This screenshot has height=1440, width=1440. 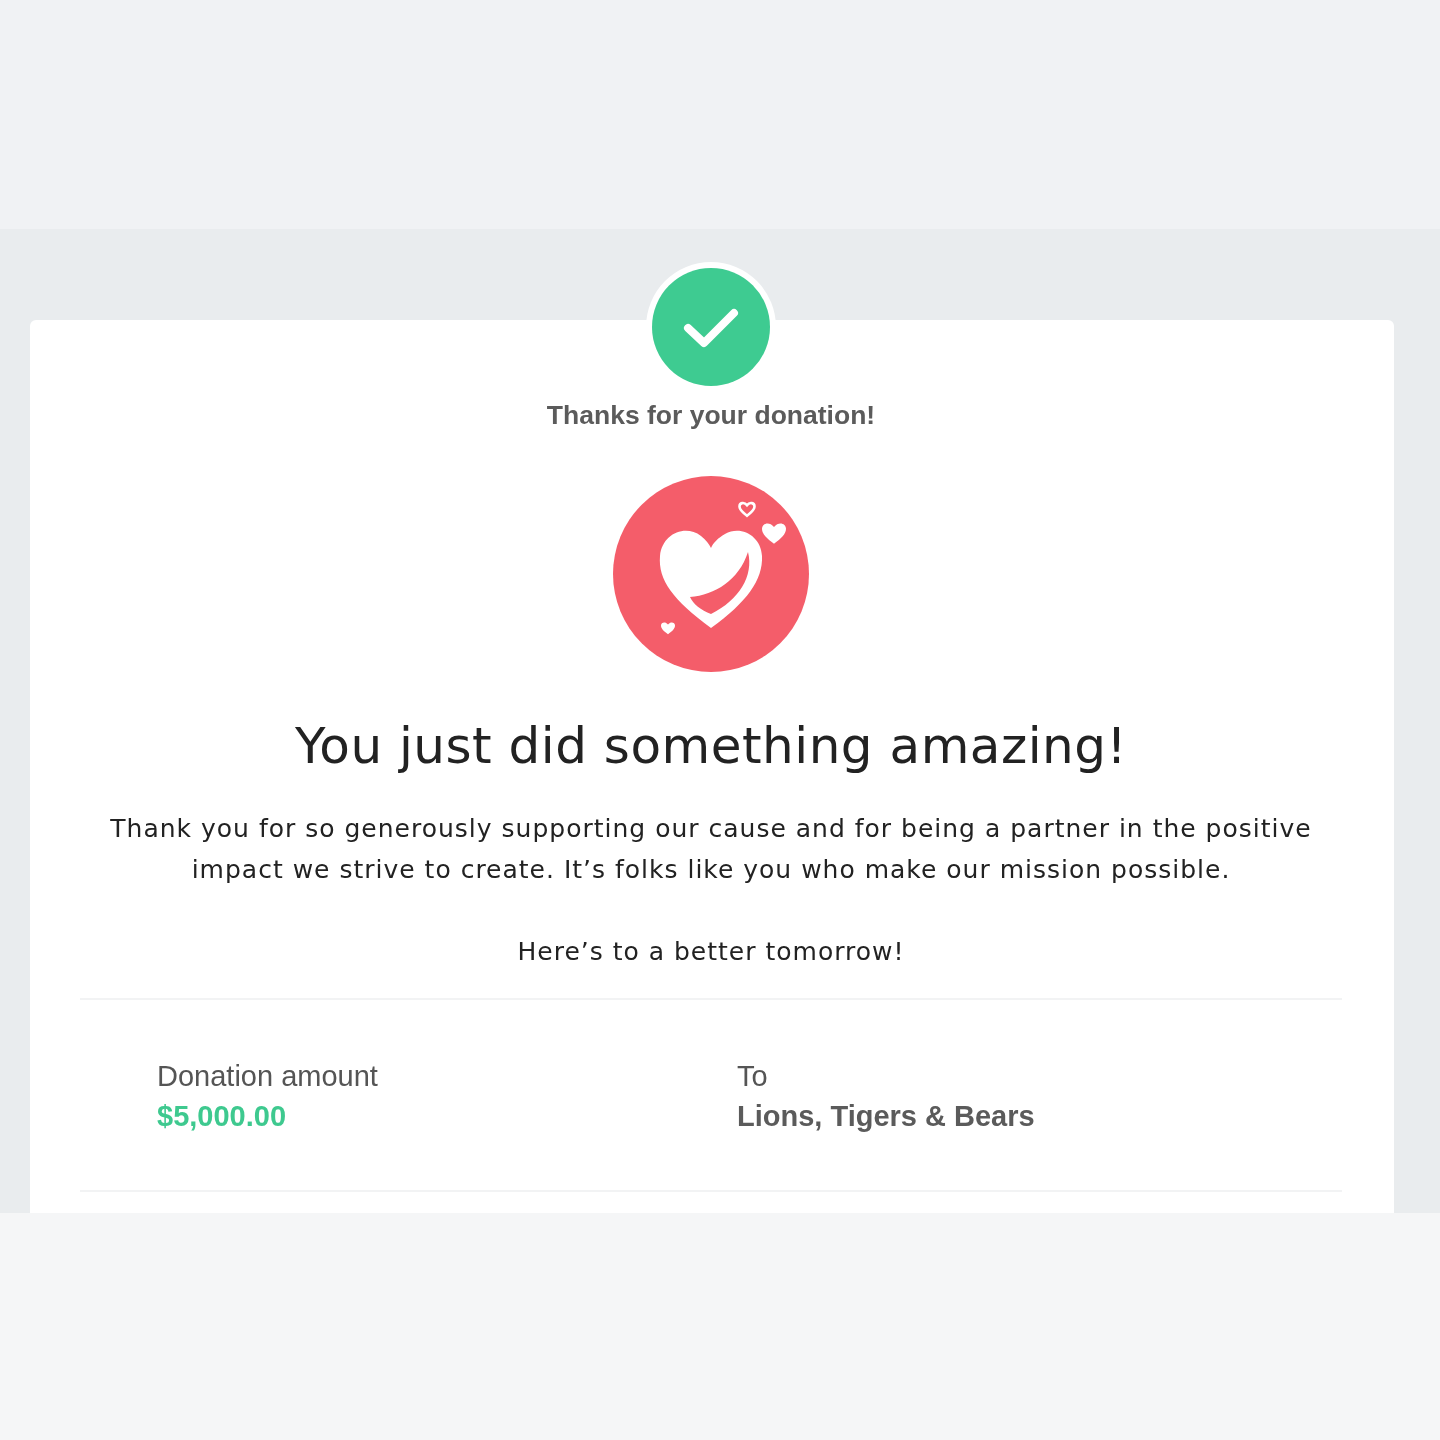 I want to click on closing-text: Here’s to a better tomorrow!, so click(x=711, y=952).